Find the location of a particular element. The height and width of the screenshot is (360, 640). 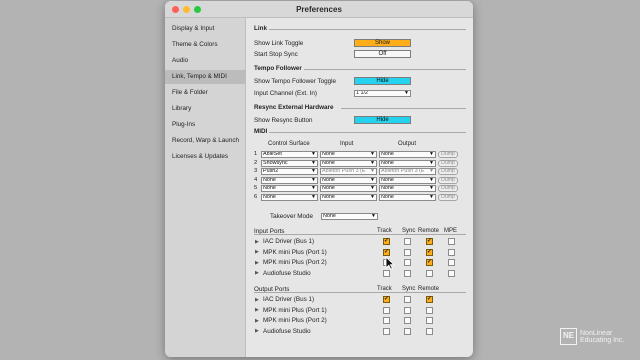

sidebar-item-file-folder: File & Folder is located at coordinates (205, 93).